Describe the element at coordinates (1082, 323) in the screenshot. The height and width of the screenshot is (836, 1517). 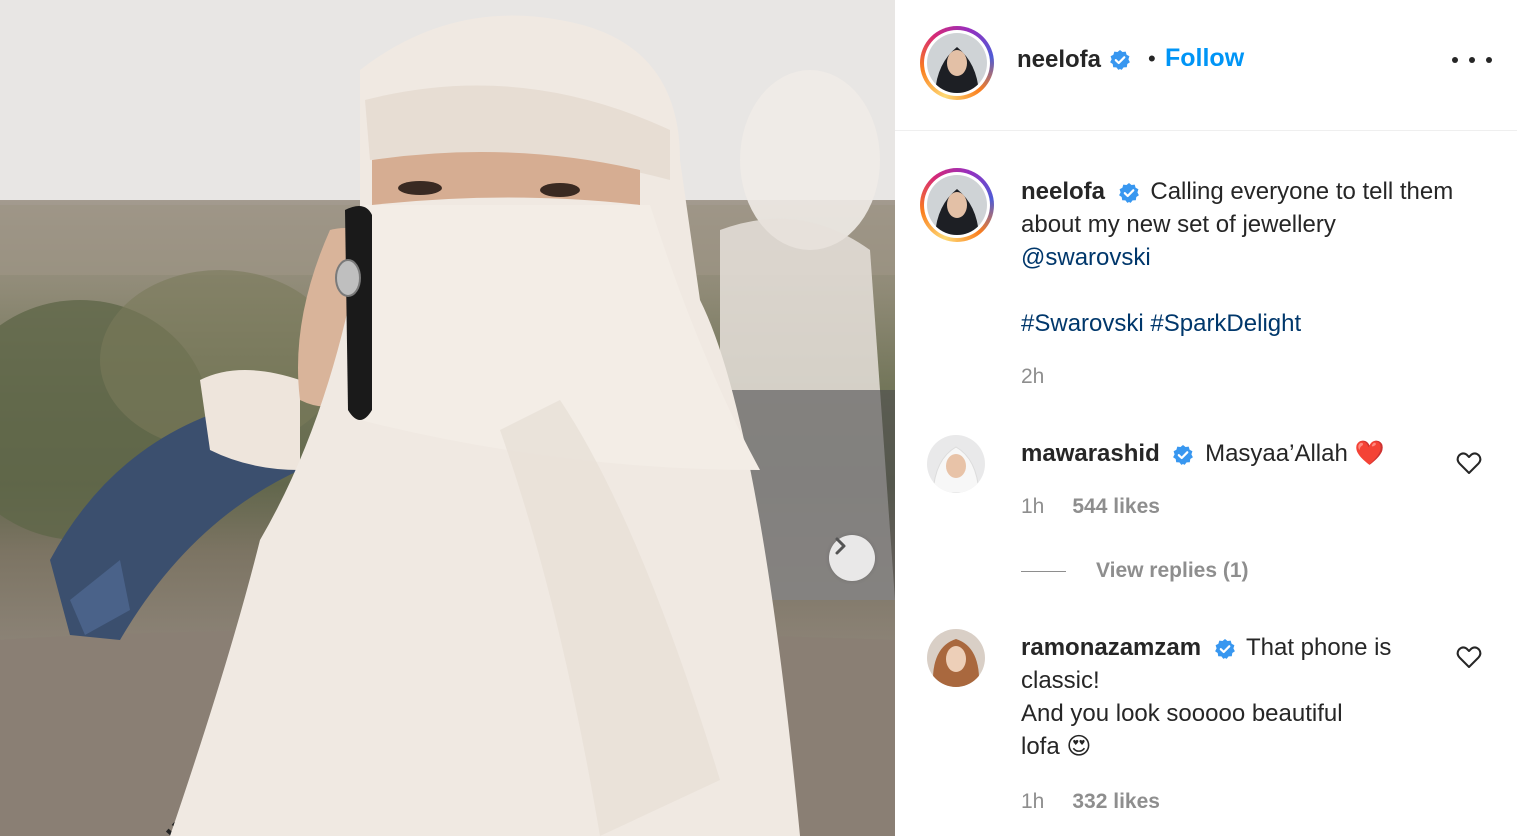
I see `hashtag-link: #Swarovski` at that location.